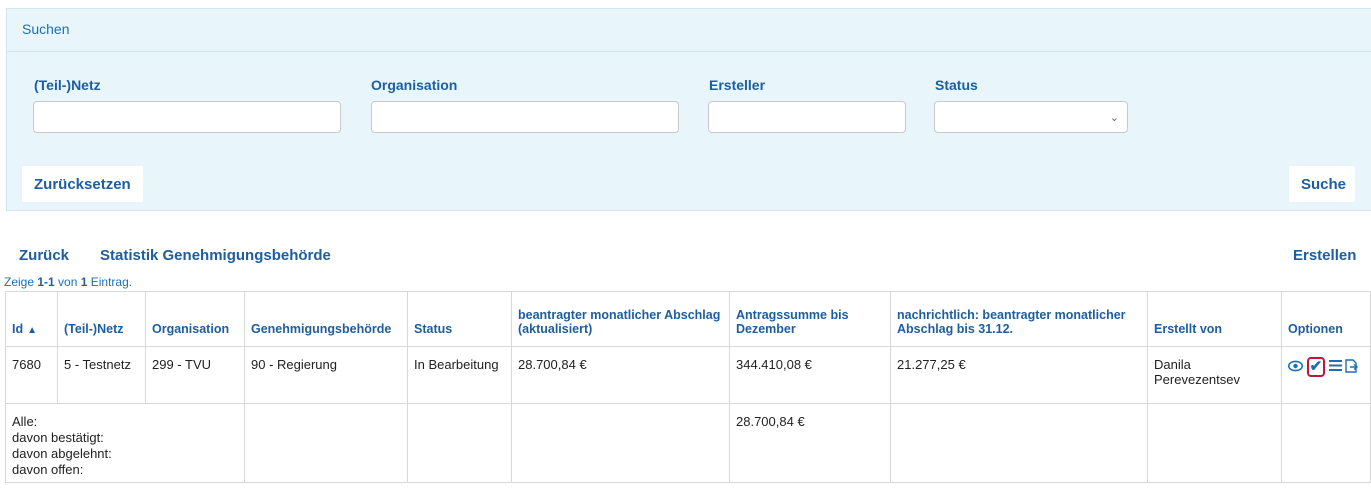 This screenshot has height=500, width=1371. What do you see at coordinates (1114, 118) in the screenshot?
I see `chevron-down-icon: ⌄` at bounding box center [1114, 118].